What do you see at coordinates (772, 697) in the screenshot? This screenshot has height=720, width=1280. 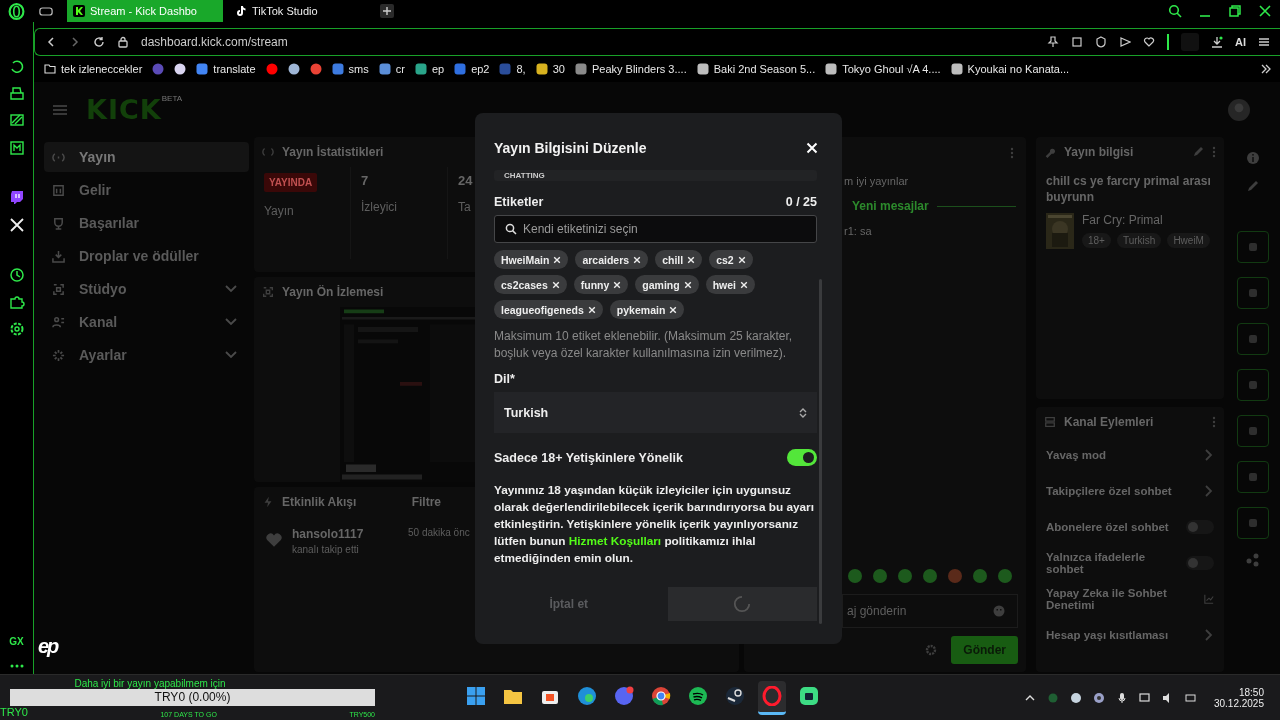 I see `taskbar-app` at bounding box center [772, 697].